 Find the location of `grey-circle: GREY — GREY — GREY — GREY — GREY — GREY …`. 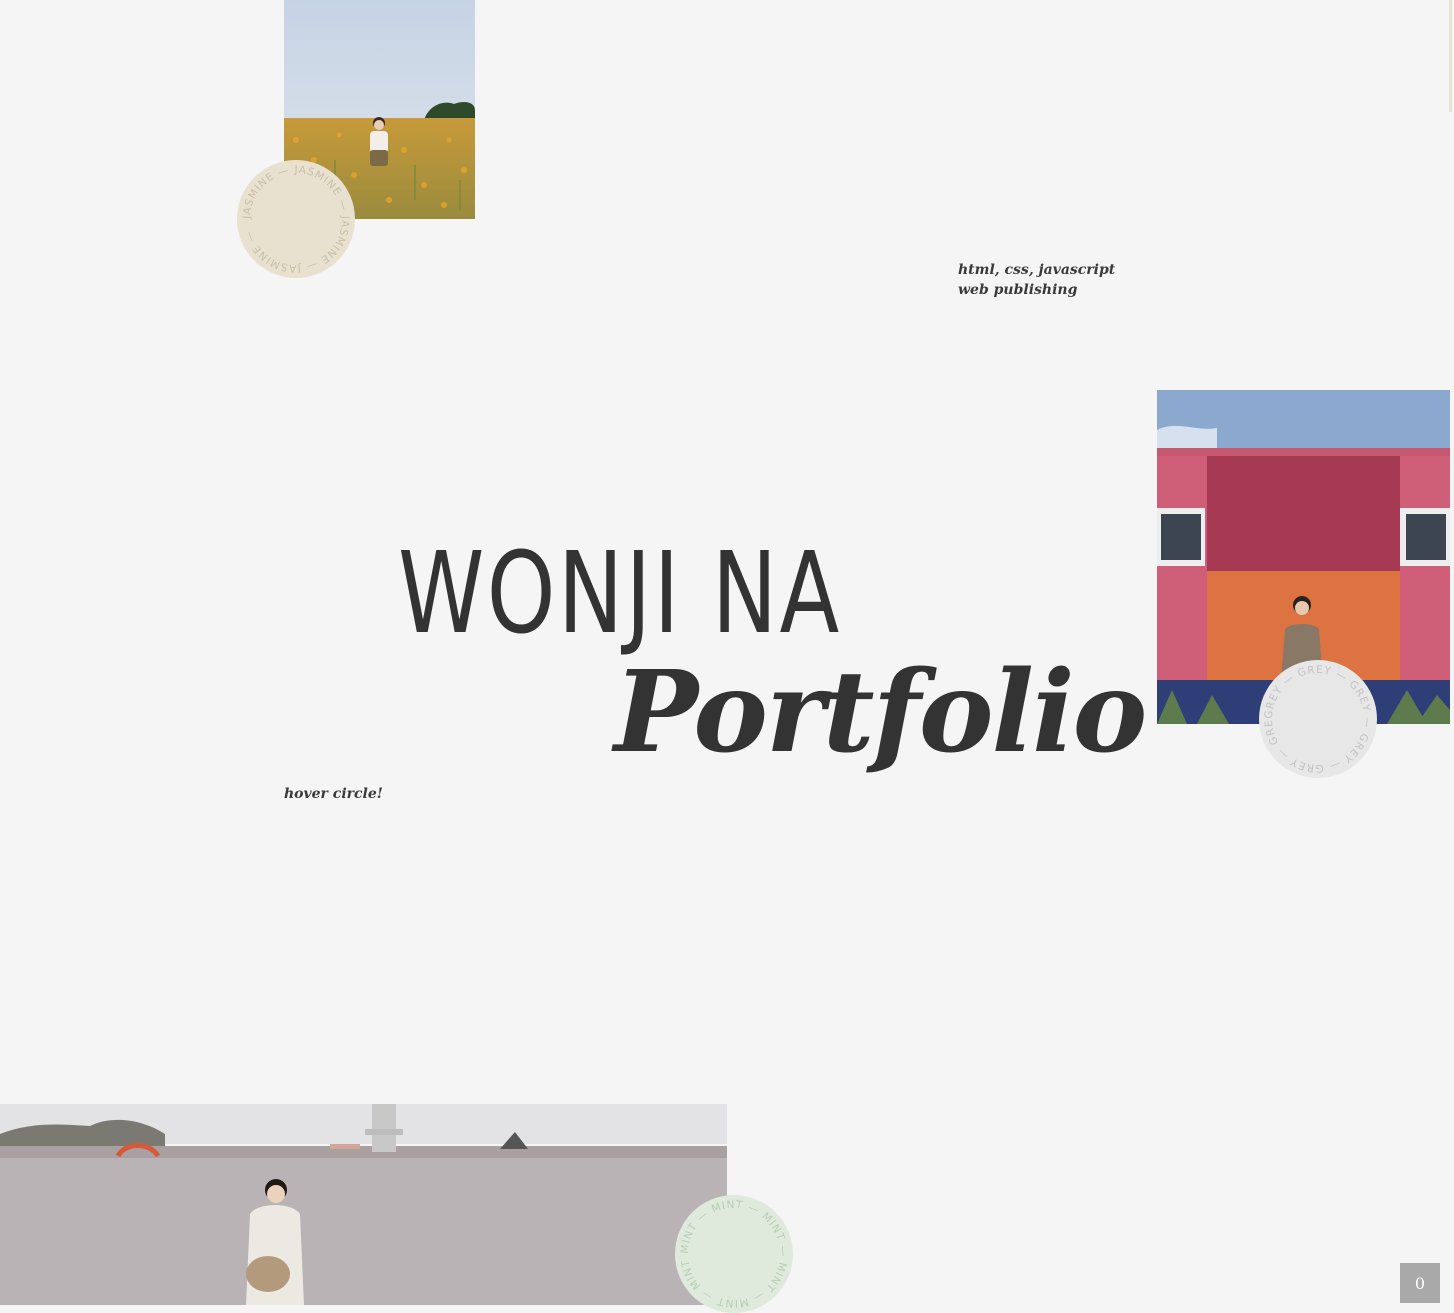

grey-circle: GREY — GREY — GREY — GREY — GREY — GREY … is located at coordinates (1318, 719).